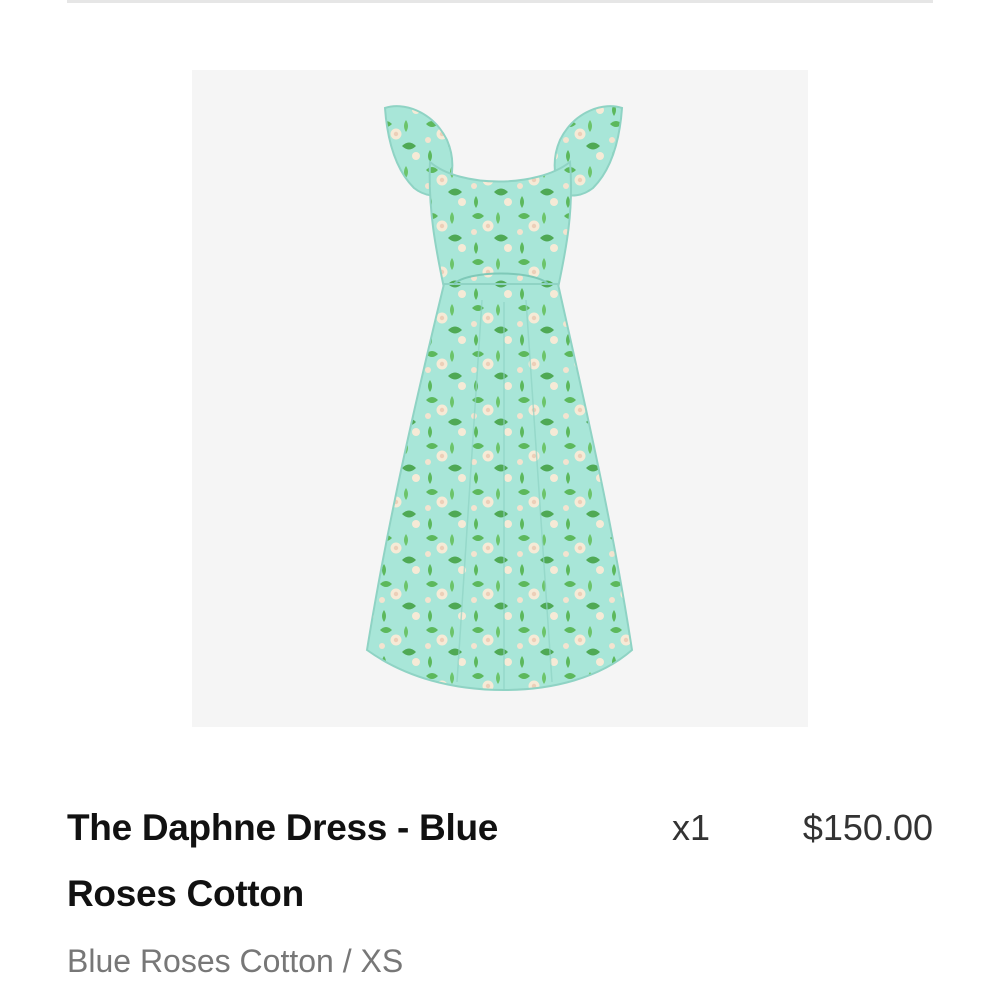 This screenshot has width=1000, height=1000. What do you see at coordinates (691, 827) in the screenshot?
I see `quantity-label: x1` at bounding box center [691, 827].